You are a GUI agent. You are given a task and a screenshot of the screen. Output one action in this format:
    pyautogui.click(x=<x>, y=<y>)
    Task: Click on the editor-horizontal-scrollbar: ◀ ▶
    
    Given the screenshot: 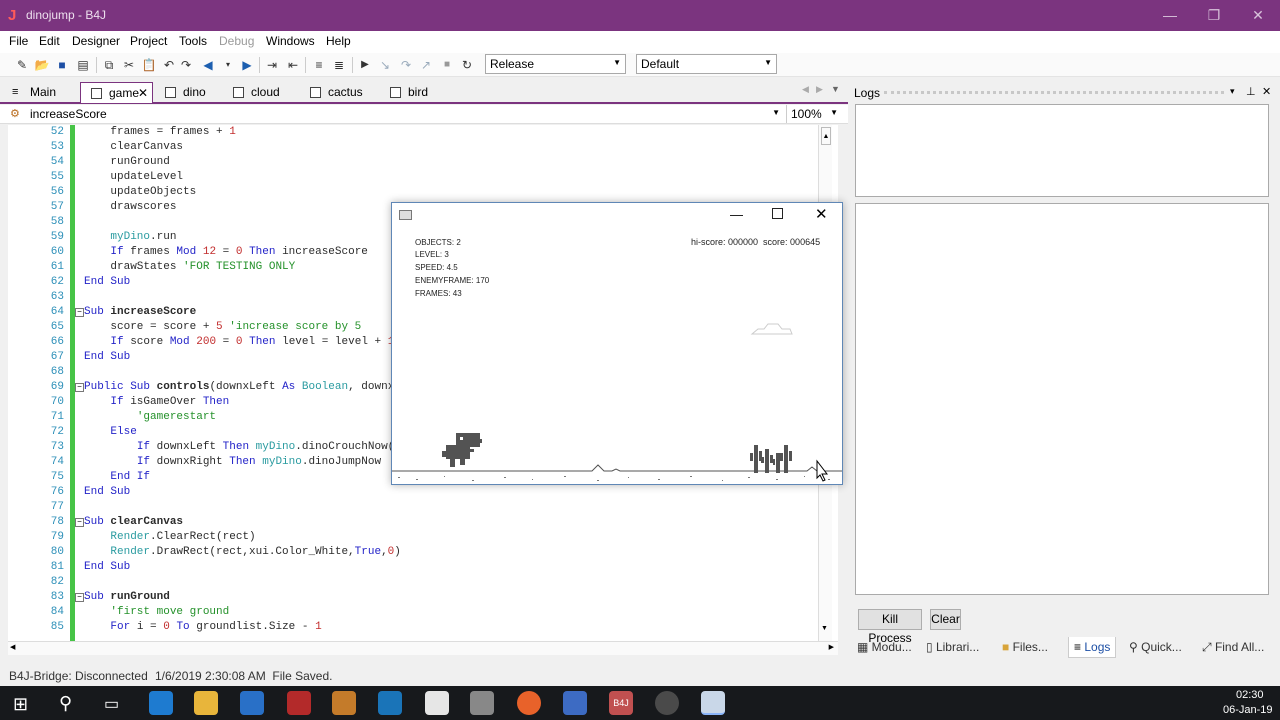 What is the action you would take?
    pyautogui.click(x=423, y=648)
    